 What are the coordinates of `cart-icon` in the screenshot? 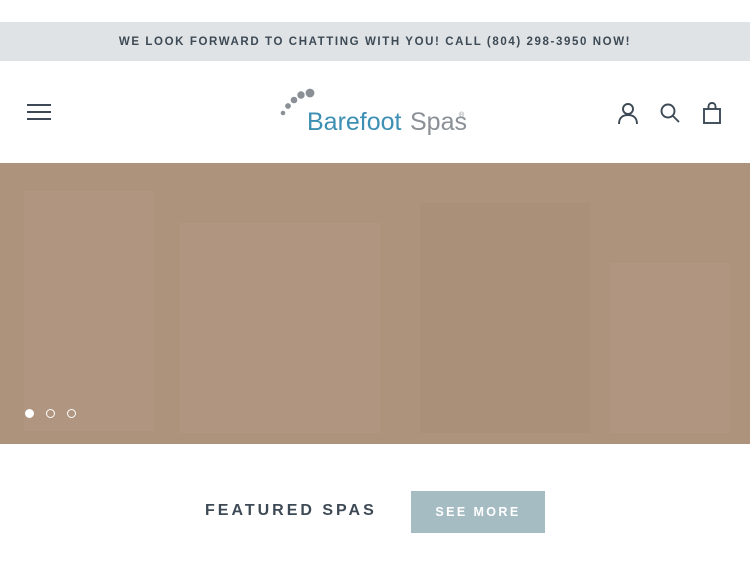 It's located at (712, 113).